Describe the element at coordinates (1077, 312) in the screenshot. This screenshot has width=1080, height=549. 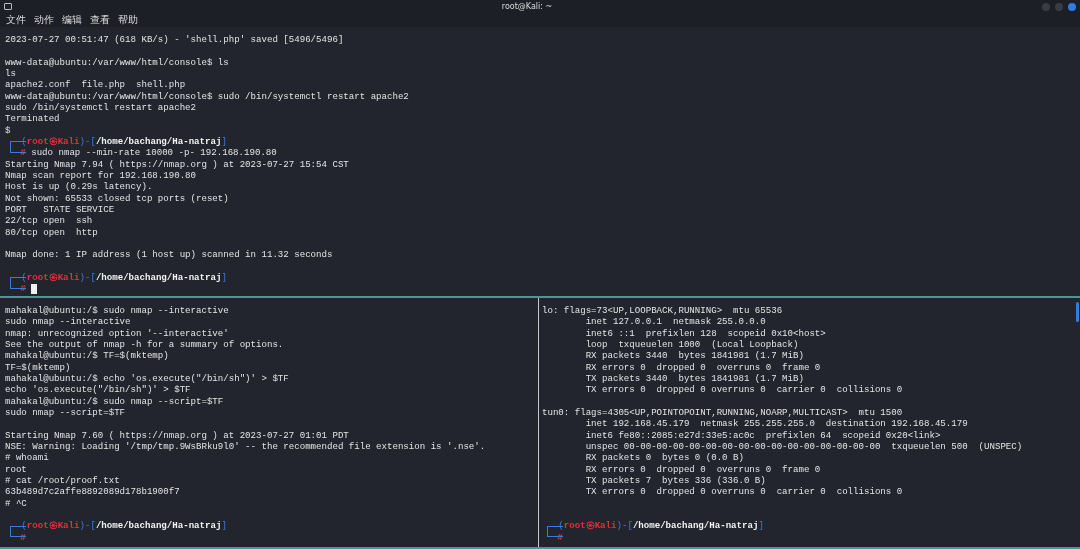
I see `scrollbar` at that location.